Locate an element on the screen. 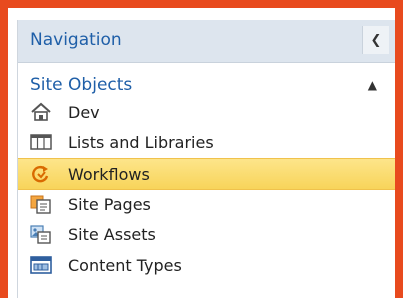  navigation-header: Navigation ❮ is located at coordinates (206, 41).